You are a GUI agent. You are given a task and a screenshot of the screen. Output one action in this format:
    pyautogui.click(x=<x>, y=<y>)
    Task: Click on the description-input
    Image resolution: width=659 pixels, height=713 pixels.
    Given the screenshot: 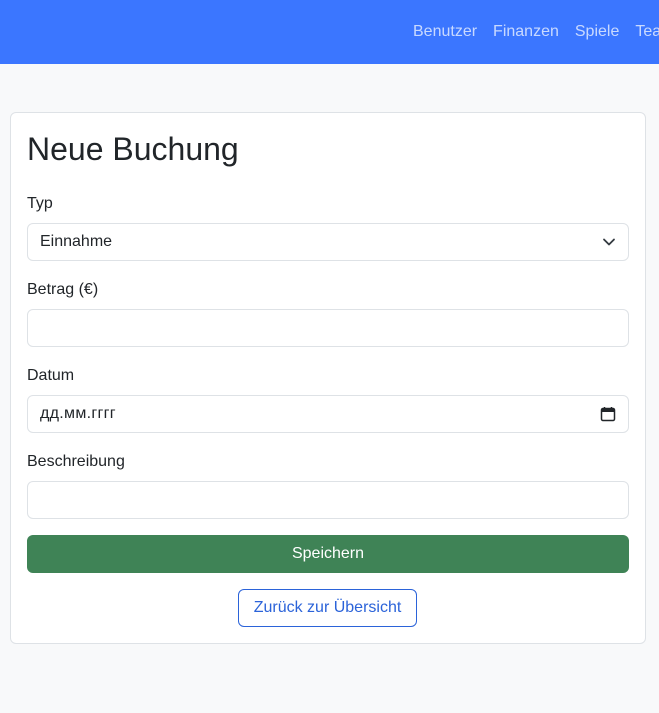 What is the action you would take?
    pyautogui.click(x=328, y=500)
    